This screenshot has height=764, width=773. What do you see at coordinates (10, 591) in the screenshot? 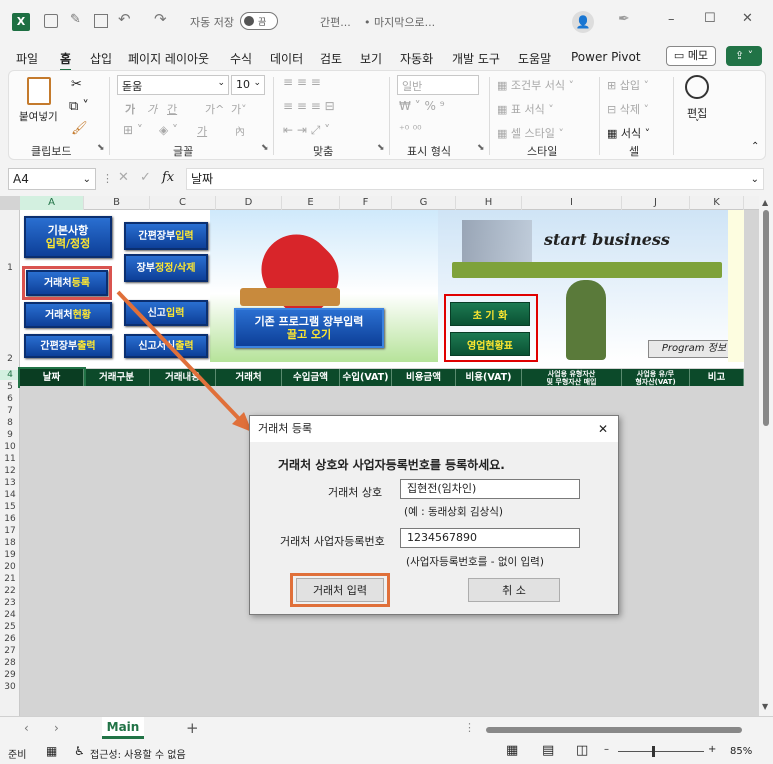
I see `row-header: 22` at bounding box center [10, 591].